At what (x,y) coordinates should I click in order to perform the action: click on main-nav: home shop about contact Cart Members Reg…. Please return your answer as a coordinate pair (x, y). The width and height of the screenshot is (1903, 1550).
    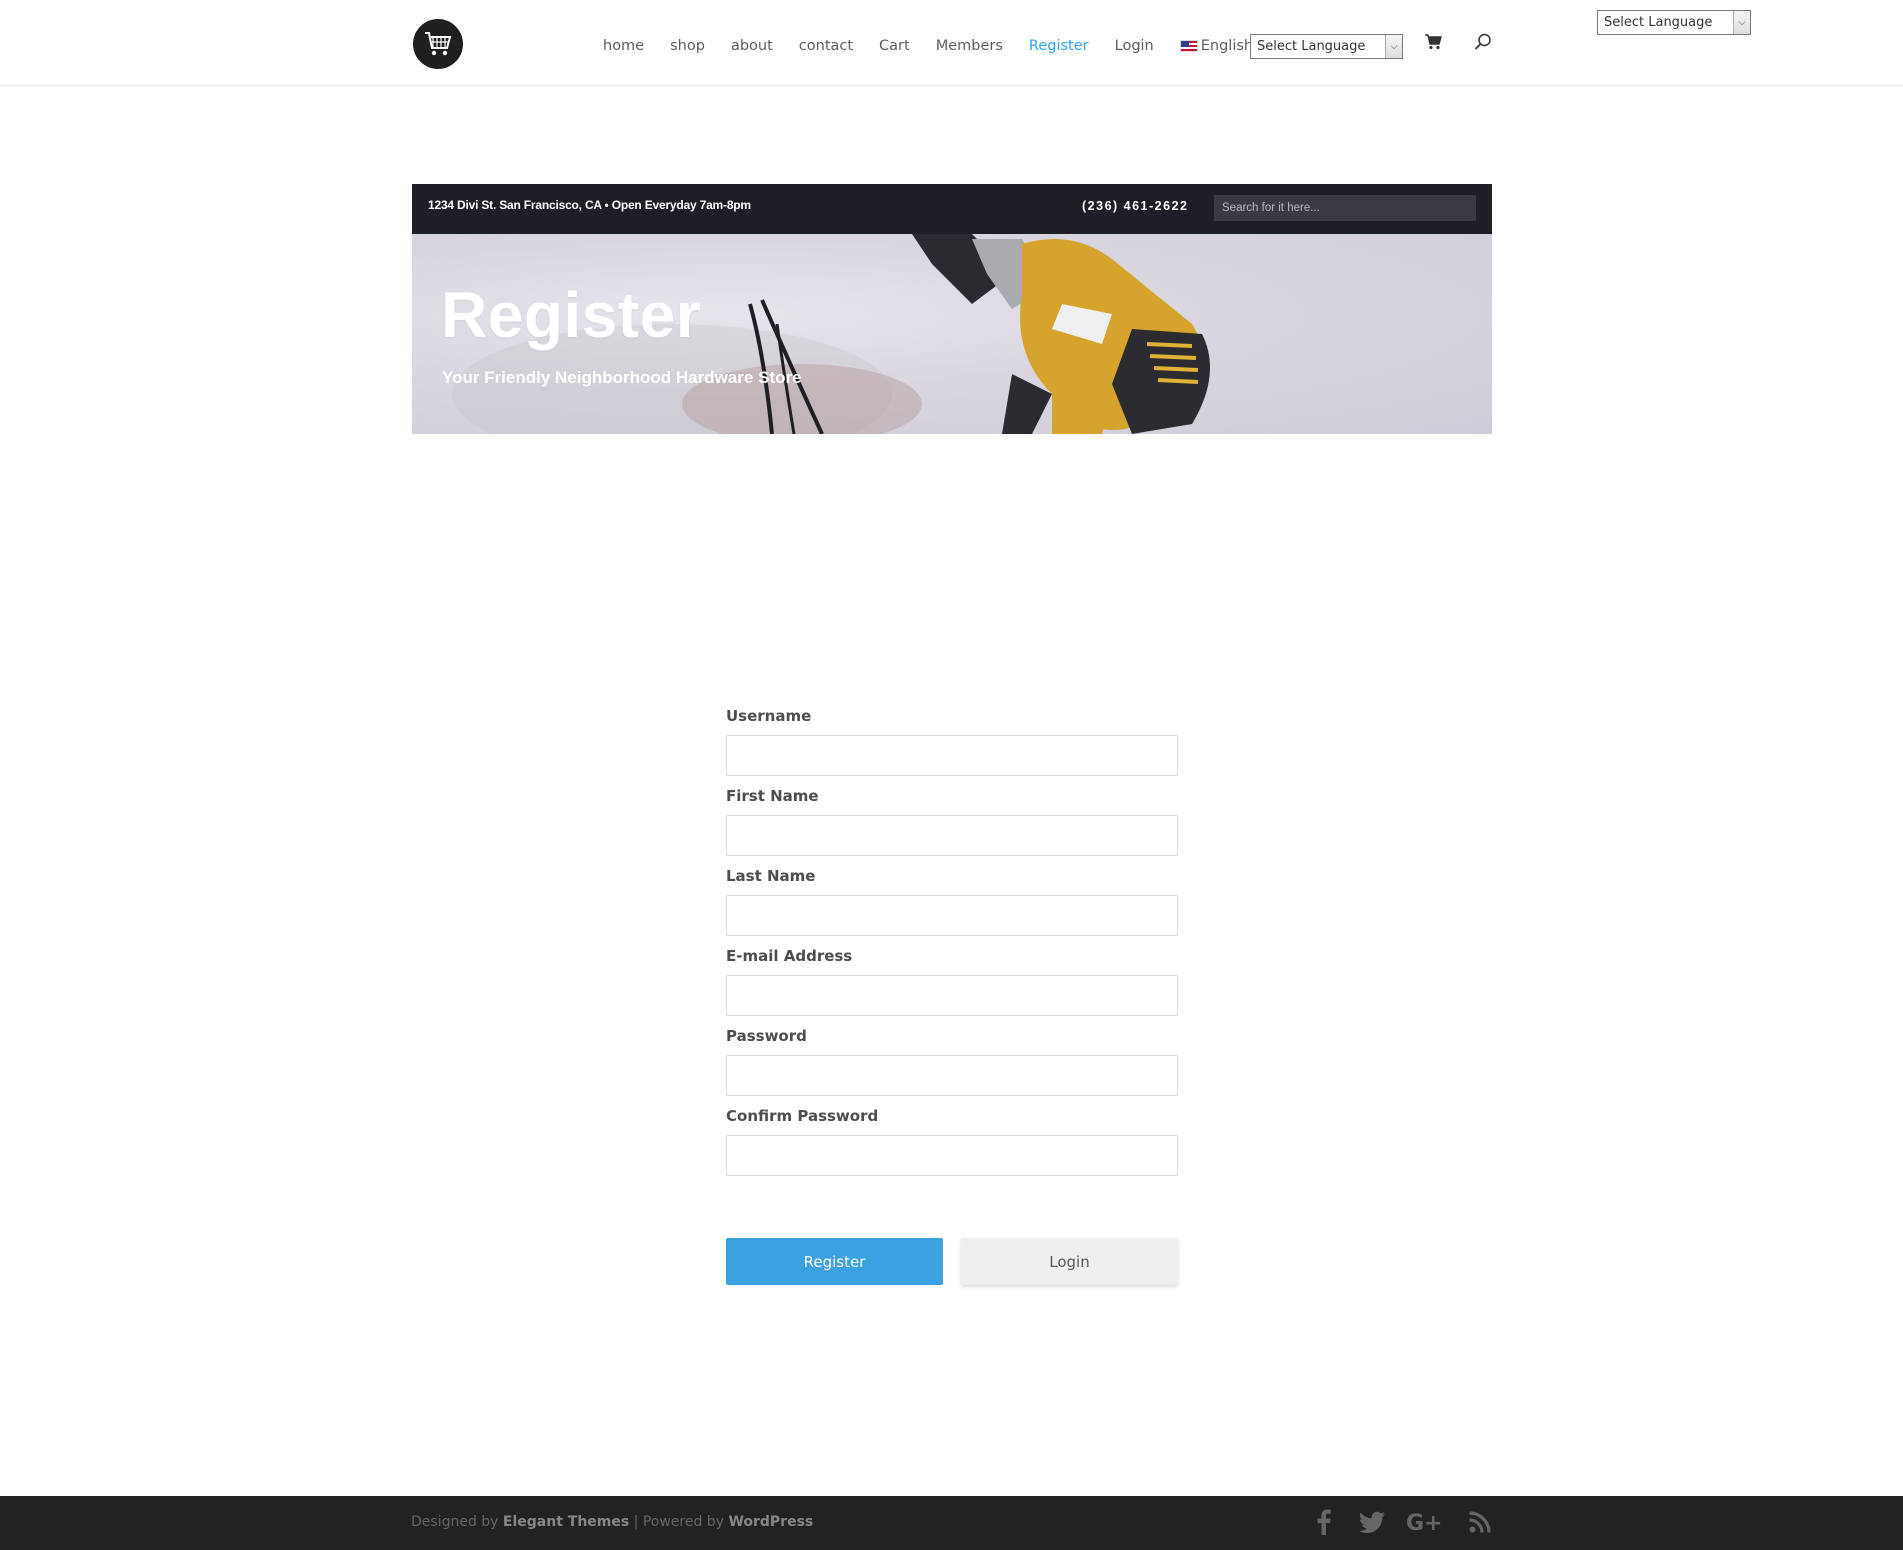
    Looking at the image, I should click on (941, 46).